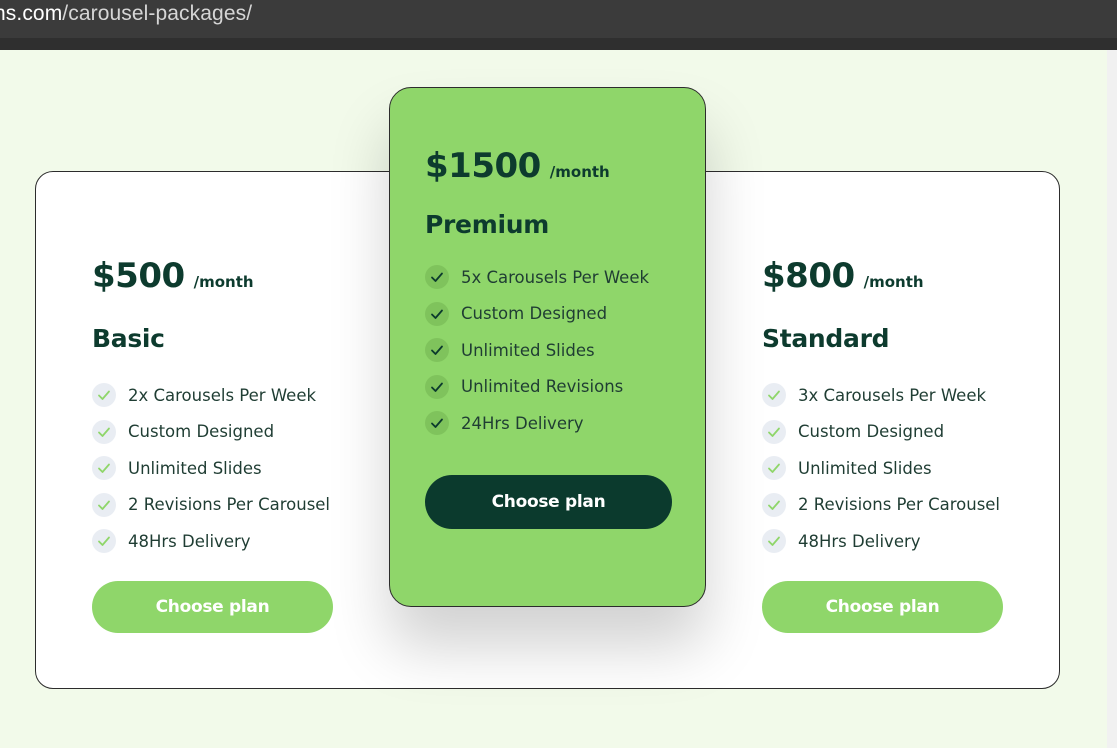  What do you see at coordinates (892, 395) in the screenshot?
I see `feature-label: 3x Carousels Per Week` at bounding box center [892, 395].